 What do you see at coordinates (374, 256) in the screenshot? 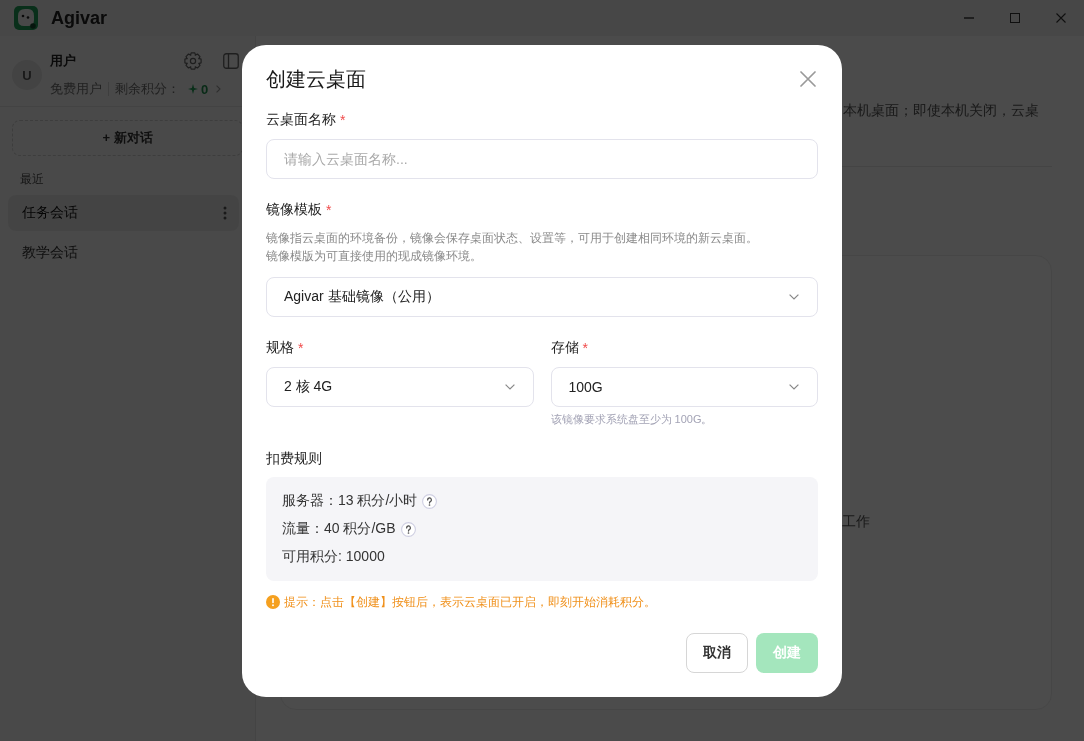
I see `field-description: 镜像模版为可直接使用的现成镜像环境。` at bounding box center [374, 256].